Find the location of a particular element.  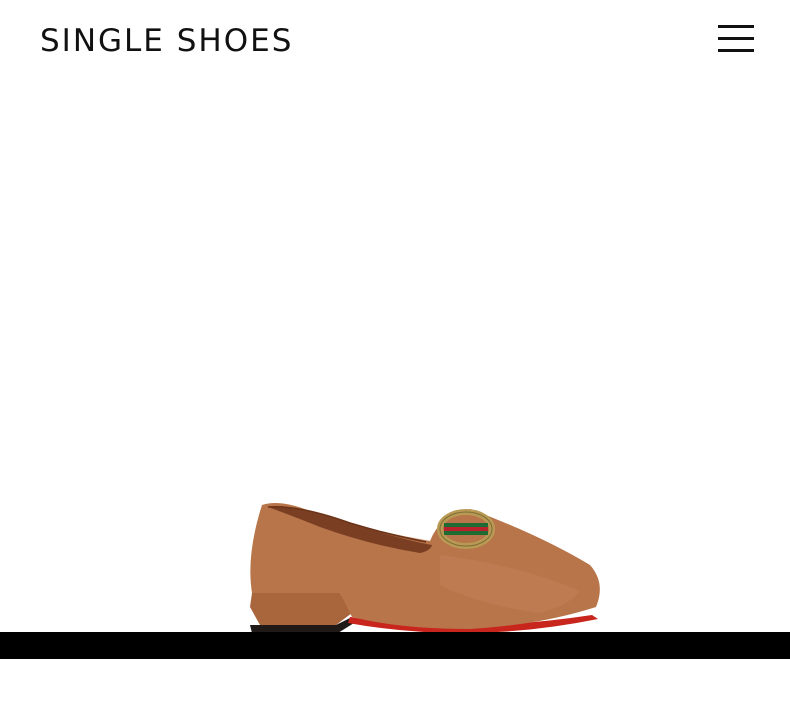

brand-logo: SINGLE SHOES is located at coordinates (166, 41).